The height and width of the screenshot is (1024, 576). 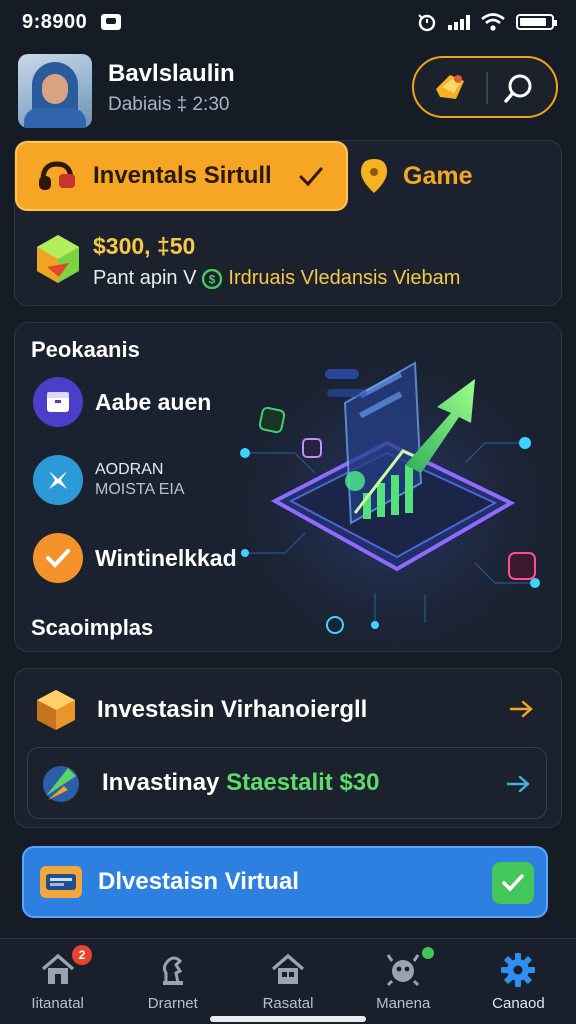 I want to click on house-icon, so click(x=288, y=968).